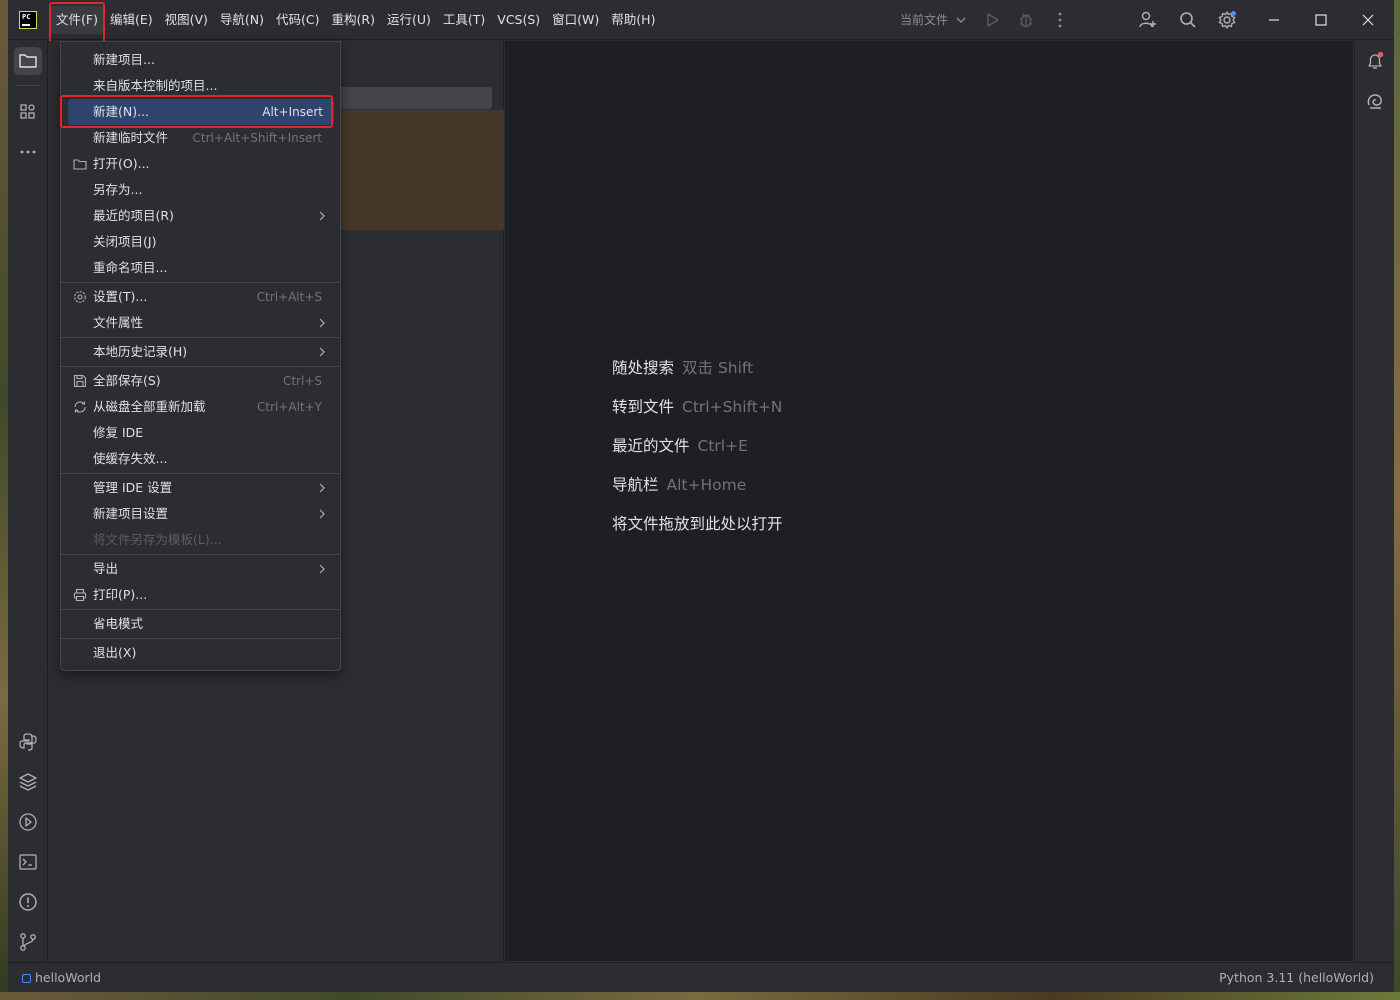  What do you see at coordinates (149, 406) in the screenshot?
I see `menu-item-label: 从磁盘全部重新加载` at bounding box center [149, 406].